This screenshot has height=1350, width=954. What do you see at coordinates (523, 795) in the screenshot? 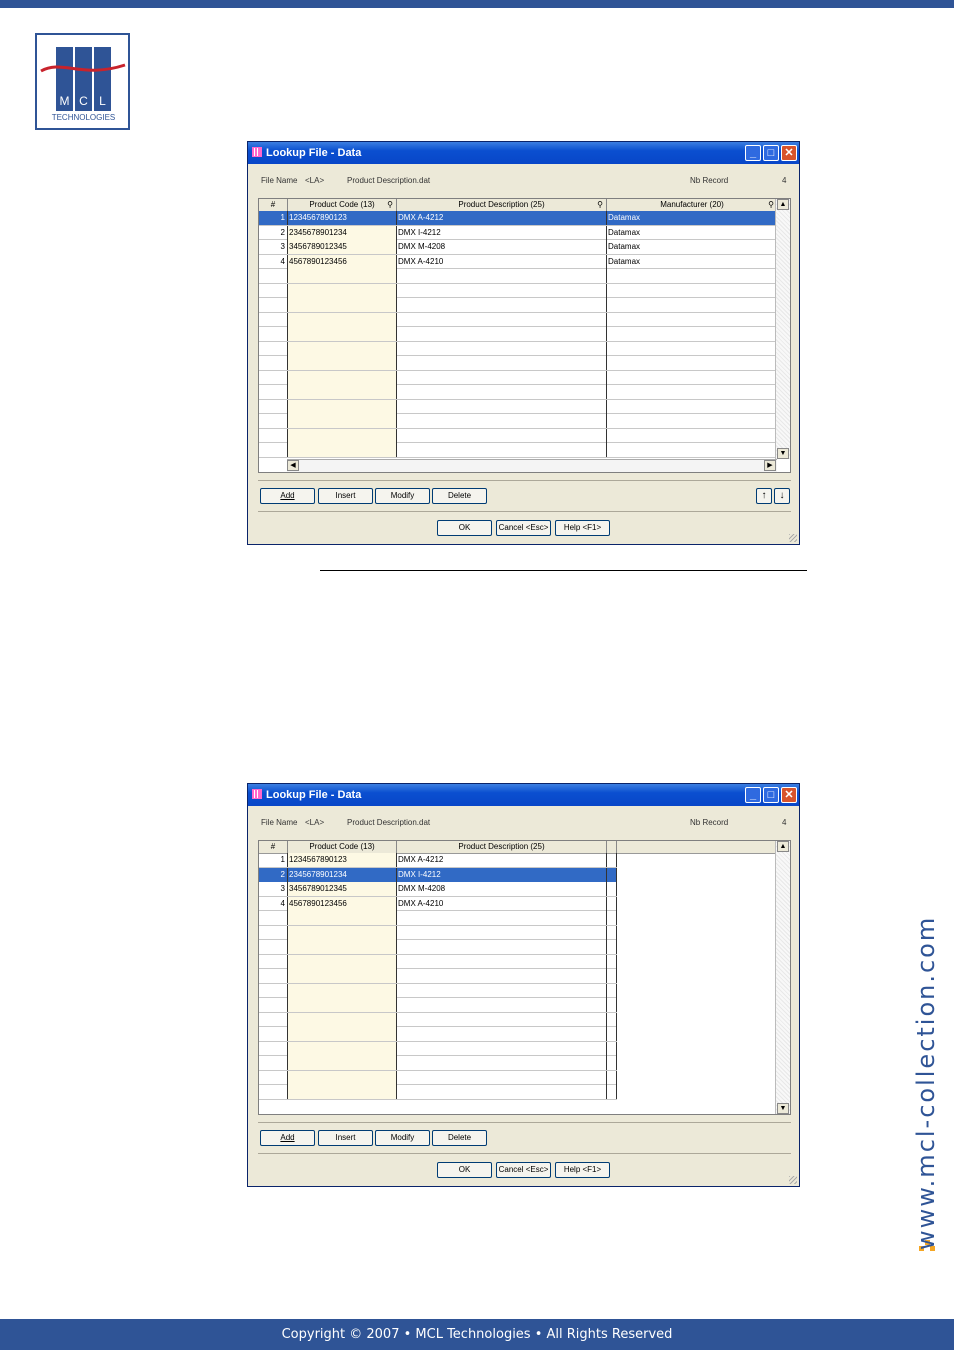
I see `dialog-2-titlebar: Lookup File - Data _ □ ✕` at bounding box center [523, 795].